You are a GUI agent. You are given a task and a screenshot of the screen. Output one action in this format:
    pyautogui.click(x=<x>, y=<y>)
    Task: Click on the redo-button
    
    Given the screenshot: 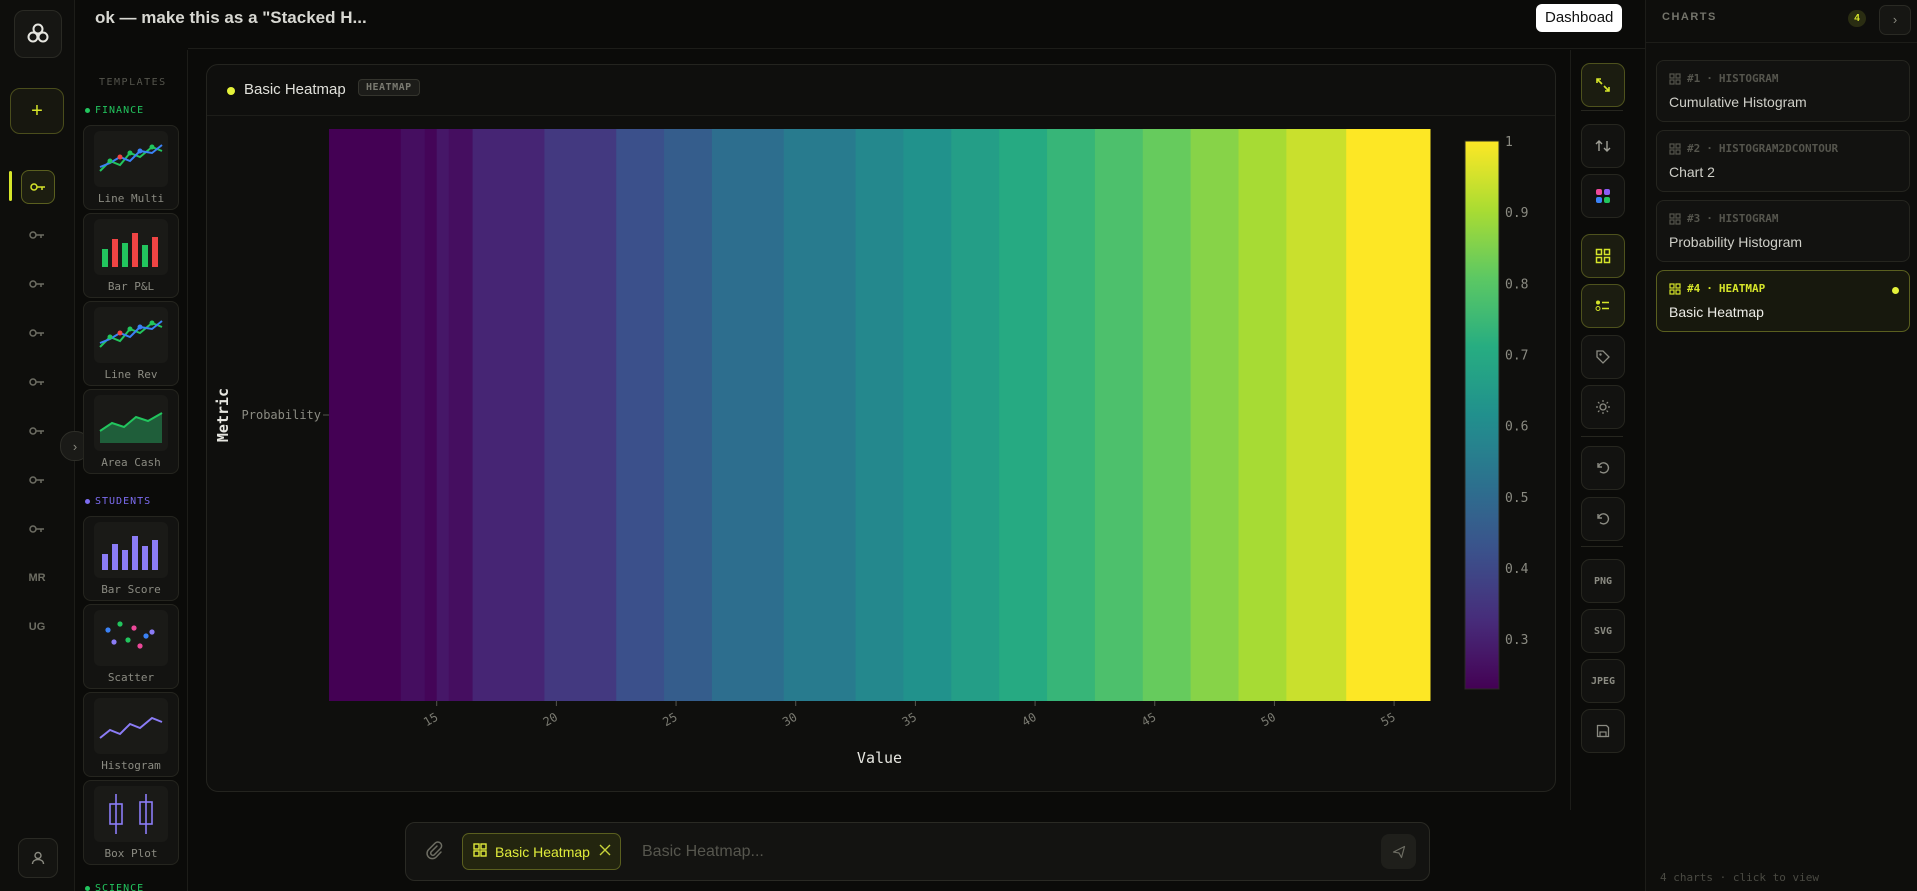 What is the action you would take?
    pyautogui.click(x=1603, y=519)
    